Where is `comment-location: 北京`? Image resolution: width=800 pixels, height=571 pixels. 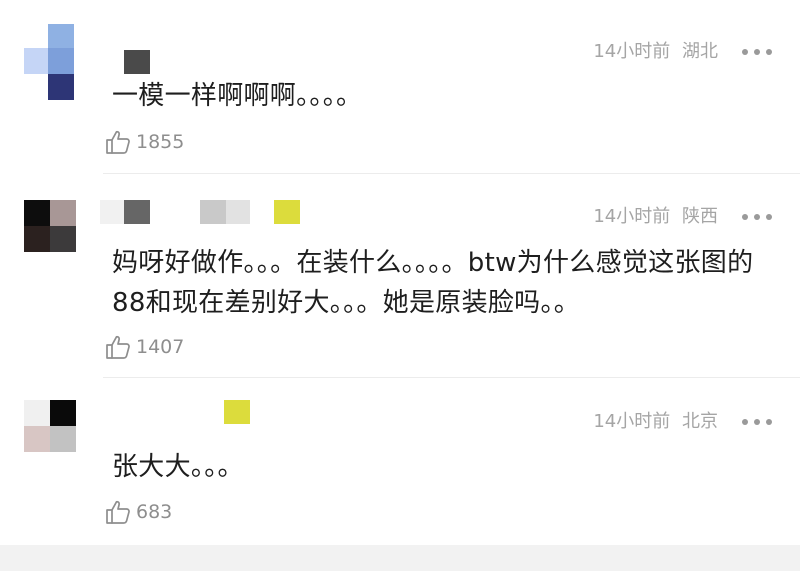
comment-location: 北京 is located at coordinates (700, 421).